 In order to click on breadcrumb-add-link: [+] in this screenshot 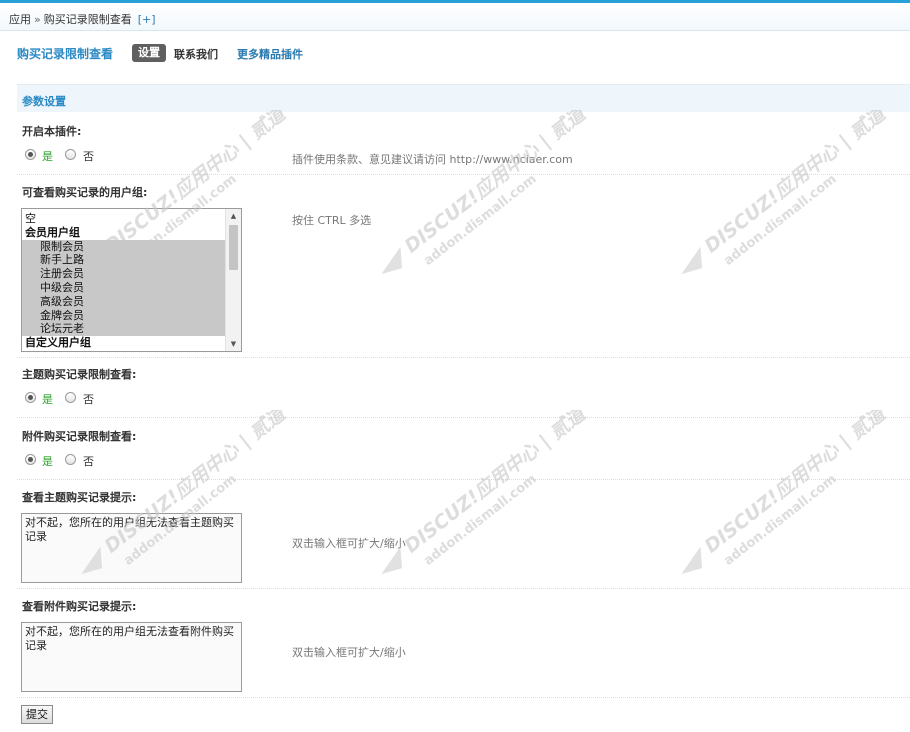, I will do `click(147, 19)`.